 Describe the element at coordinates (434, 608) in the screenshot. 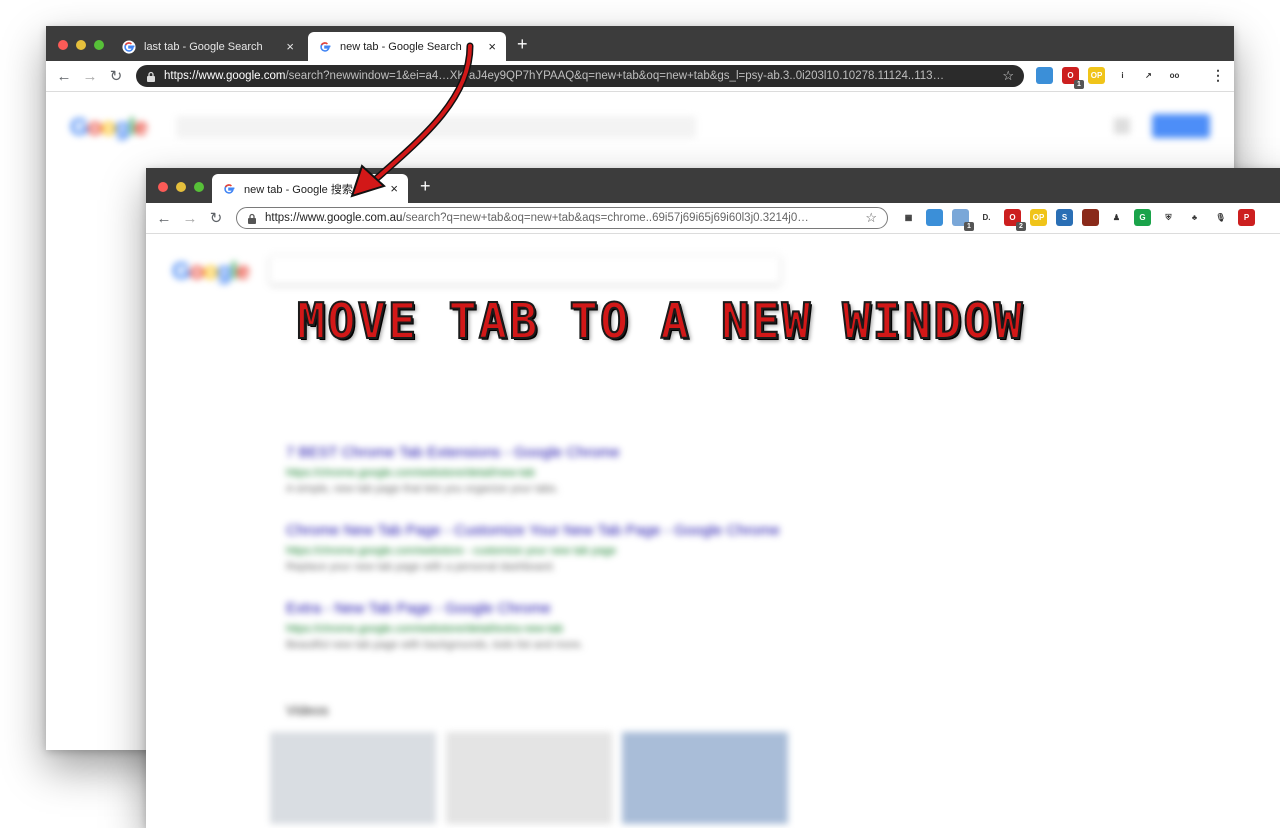

I see `result-title: Extra - New Tab Page - Google Chrome` at that location.